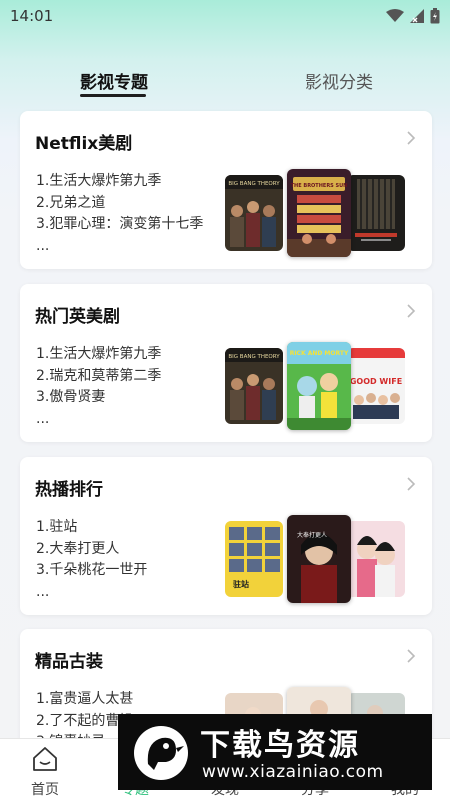  I want to click on poster-stack: 驻站 大奉打更人, so click(325, 560).